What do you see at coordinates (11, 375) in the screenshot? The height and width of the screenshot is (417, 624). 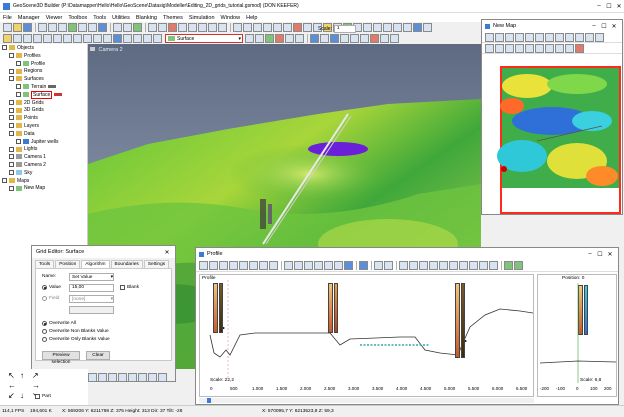 I see `arrow-up-left-icon: ↖` at bounding box center [11, 375].